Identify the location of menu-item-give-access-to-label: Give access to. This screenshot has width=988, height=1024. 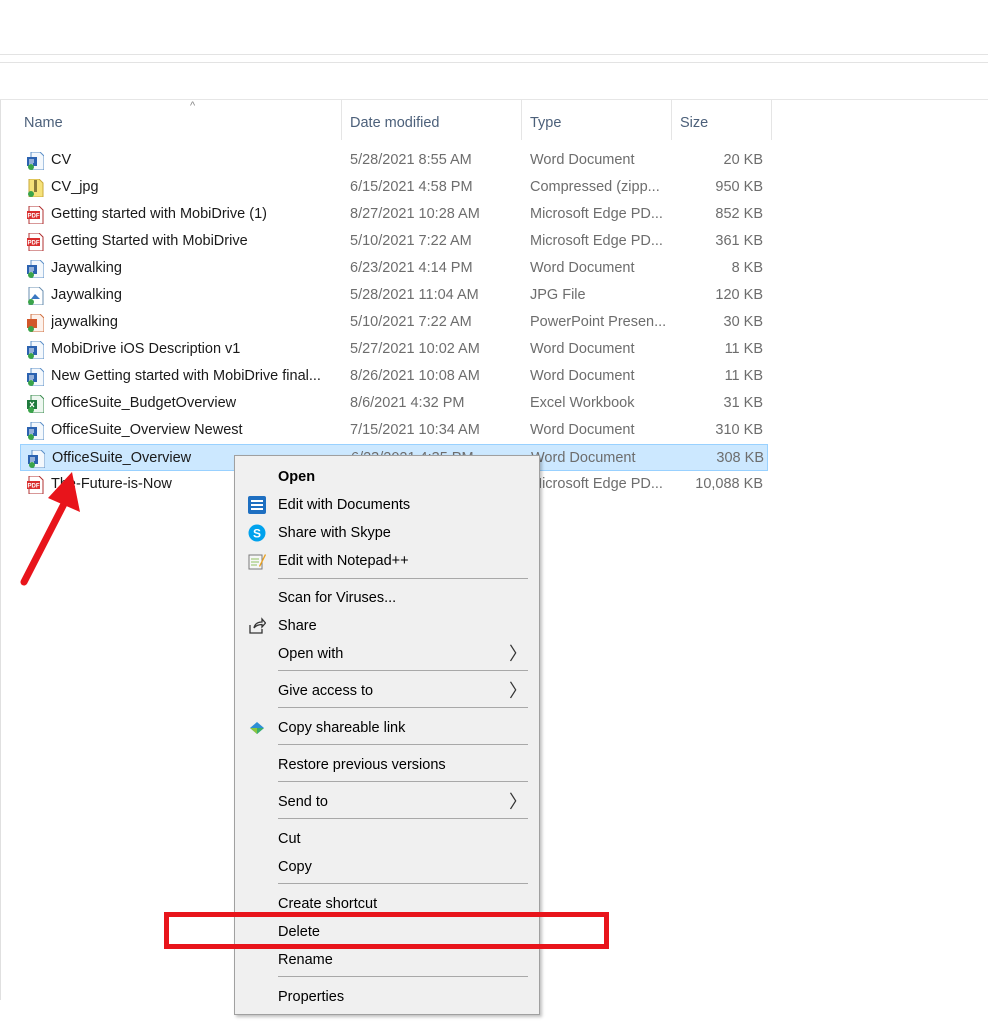
(326, 691).